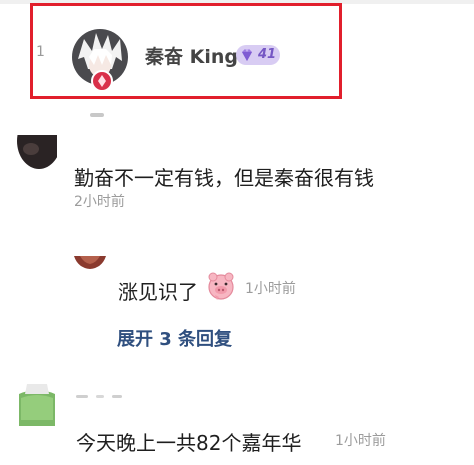 The image size is (474, 465). I want to click on commenter-name-placeholder, so click(99, 396).